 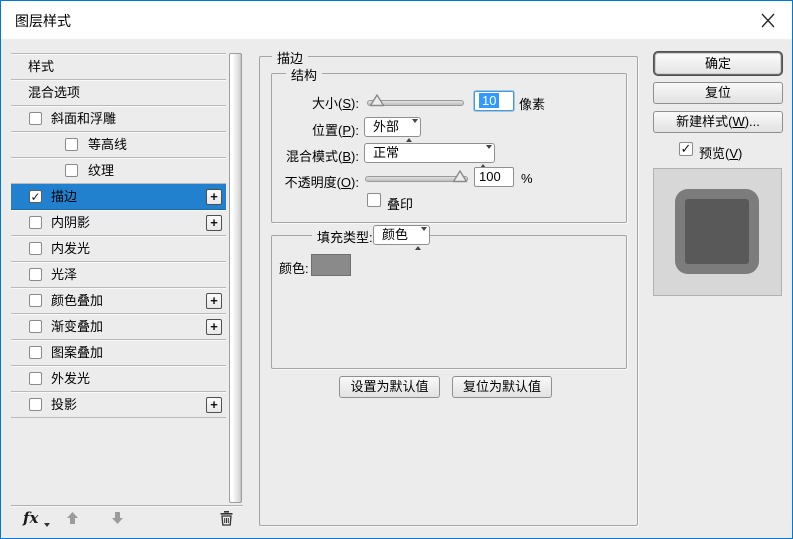 What do you see at coordinates (35, 326) in the screenshot?
I see `gradient-overlay-checkbox` at bounding box center [35, 326].